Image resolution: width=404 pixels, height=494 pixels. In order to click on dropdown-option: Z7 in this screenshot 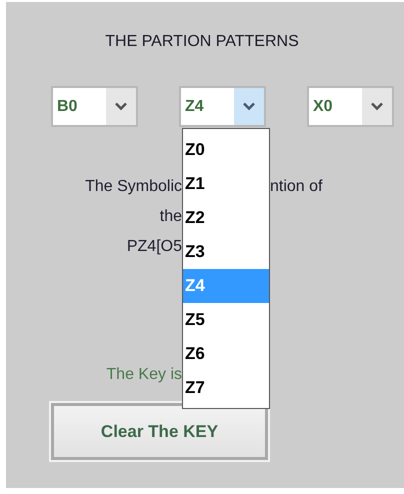, I will do `click(226, 388)`.